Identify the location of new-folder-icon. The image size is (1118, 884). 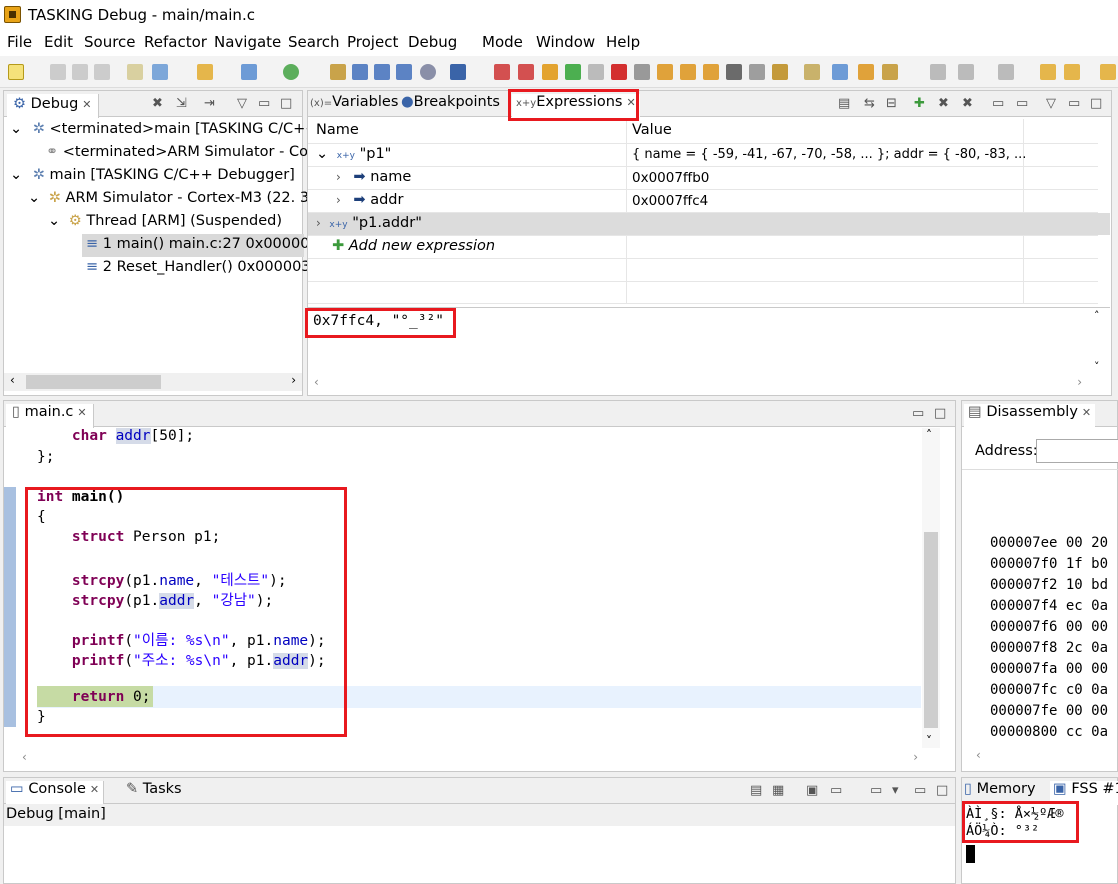
(205, 72).